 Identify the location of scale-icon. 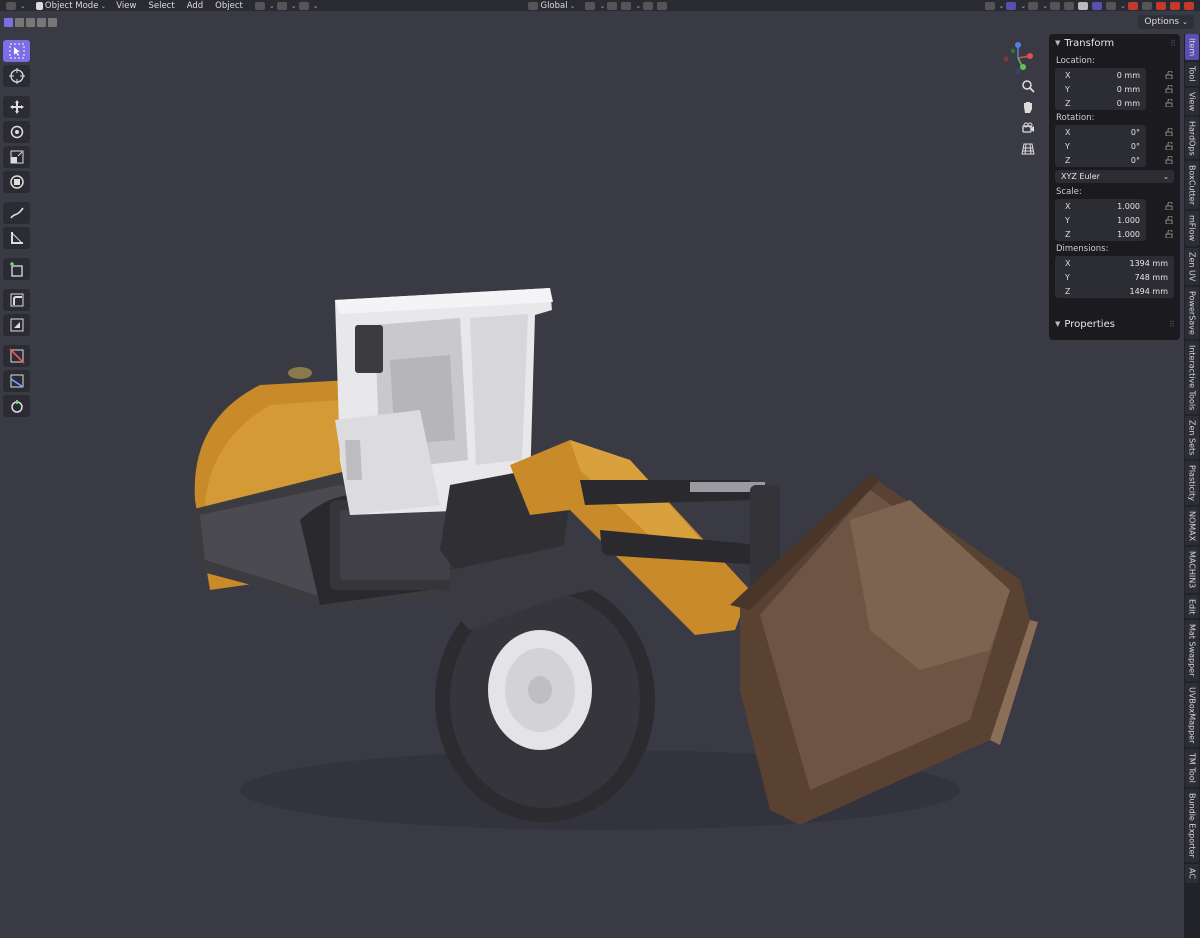
(16, 157).